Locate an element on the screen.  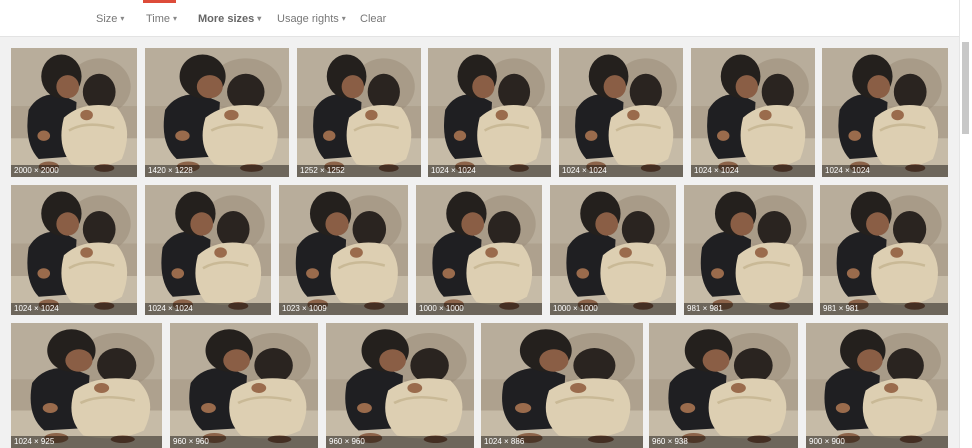
image-result-thumbnail: 1024 × 886 is located at coordinates (562, 385).